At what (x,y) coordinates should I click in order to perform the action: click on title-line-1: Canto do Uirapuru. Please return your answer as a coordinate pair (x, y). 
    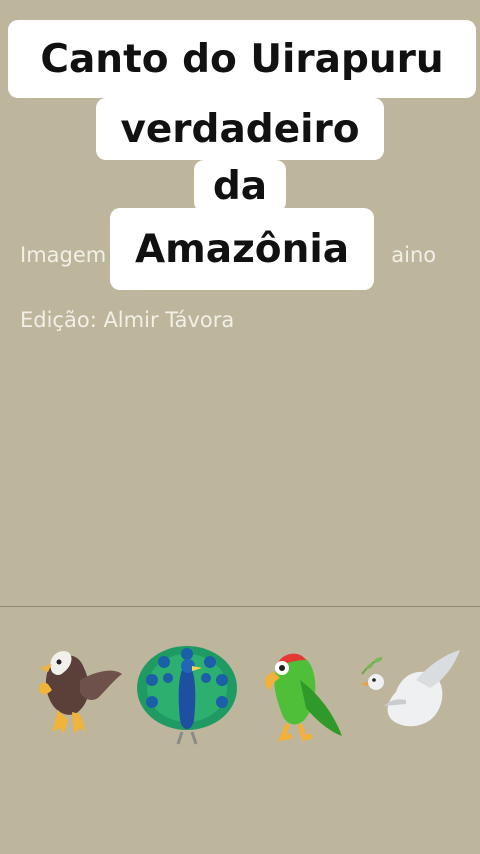
    Looking at the image, I should click on (242, 59).